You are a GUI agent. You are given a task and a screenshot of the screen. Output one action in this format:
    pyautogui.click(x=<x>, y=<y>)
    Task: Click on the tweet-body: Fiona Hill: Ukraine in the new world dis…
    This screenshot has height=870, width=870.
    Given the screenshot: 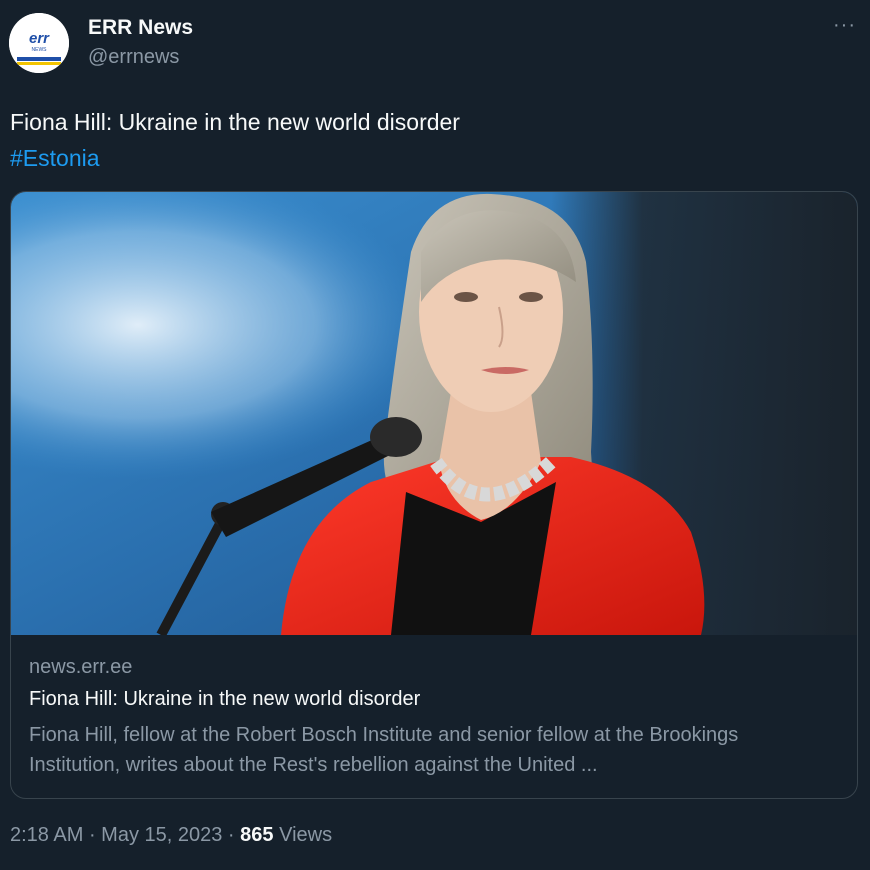 What is the action you would take?
    pyautogui.click(x=235, y=122)
    